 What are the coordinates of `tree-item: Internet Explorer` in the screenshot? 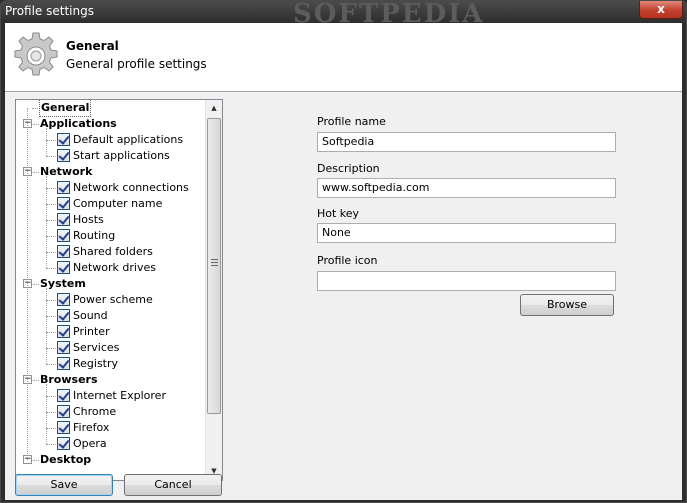 It's located at (111, 396).